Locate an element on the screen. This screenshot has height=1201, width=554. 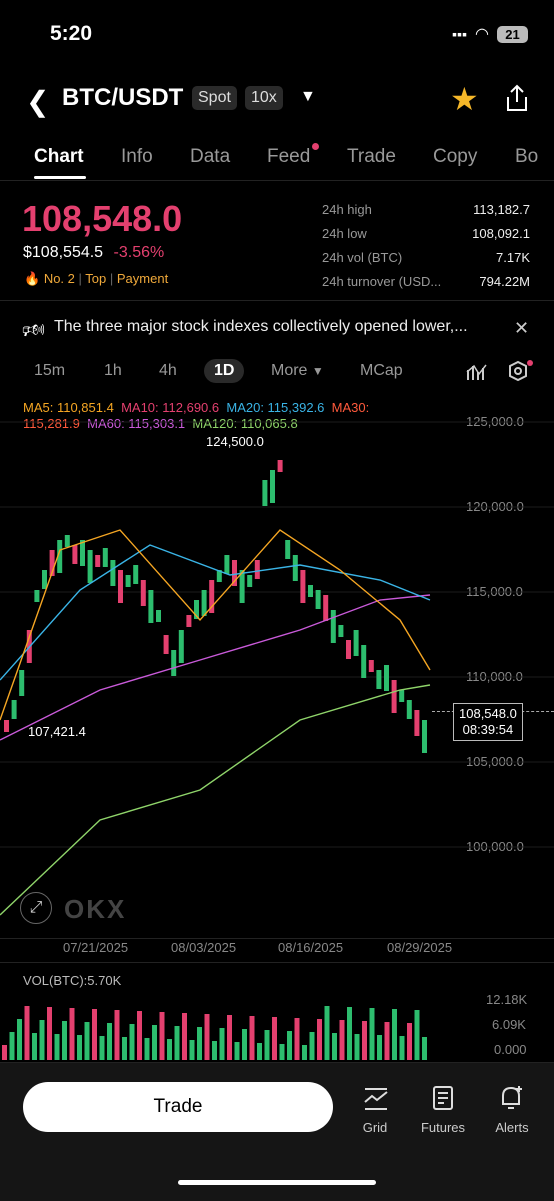
ma-line is located at coordinates (215, 625).